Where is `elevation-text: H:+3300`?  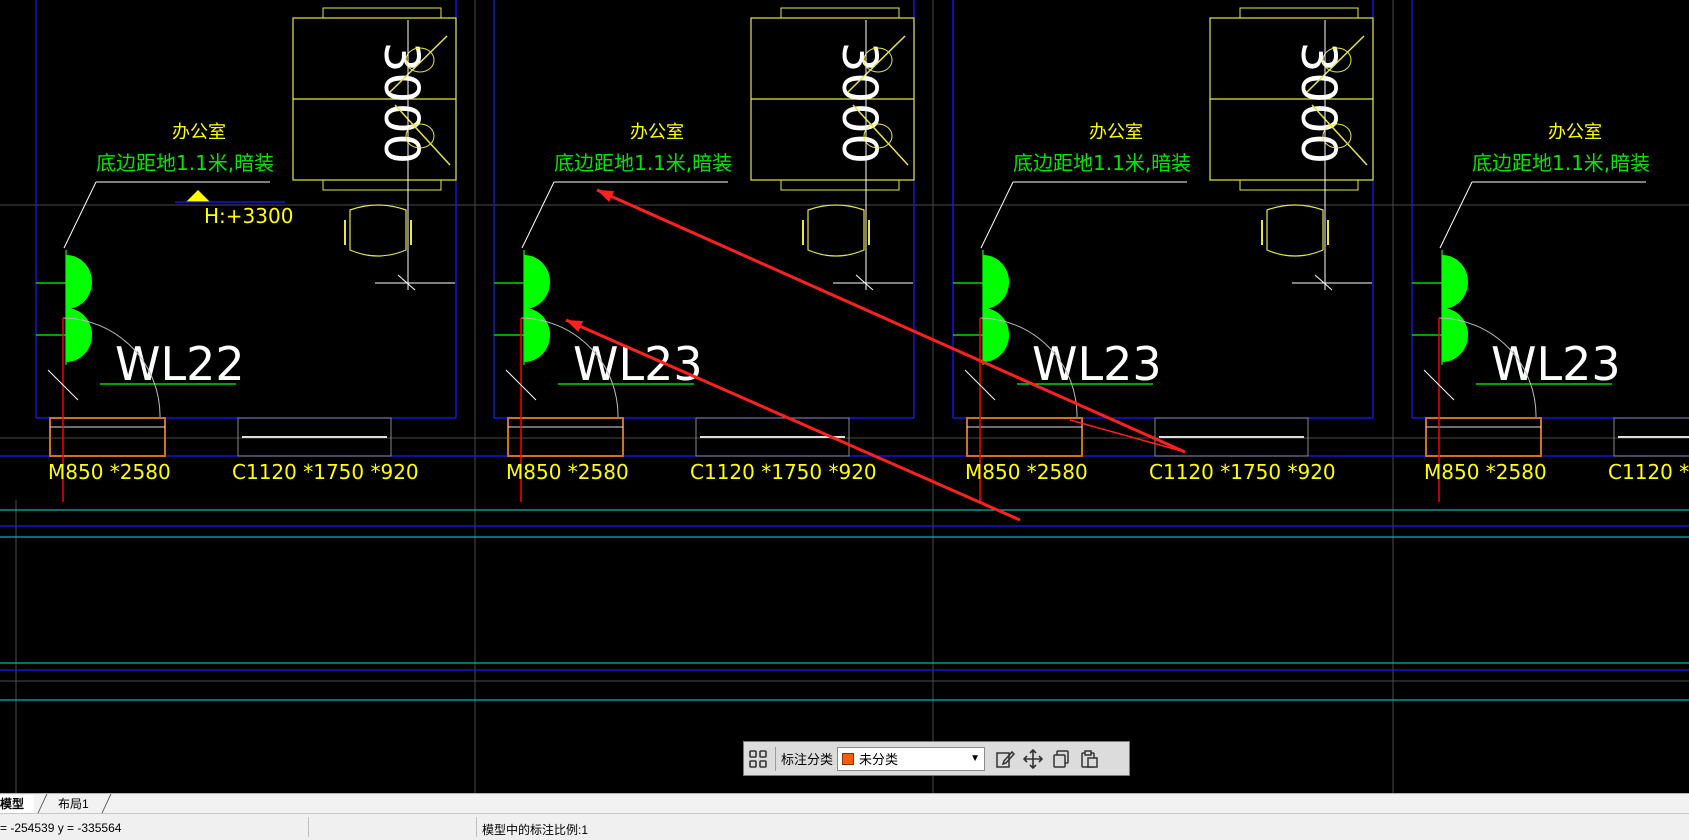 elevation-text: H:+3300 is located at coordinates (248, 216).